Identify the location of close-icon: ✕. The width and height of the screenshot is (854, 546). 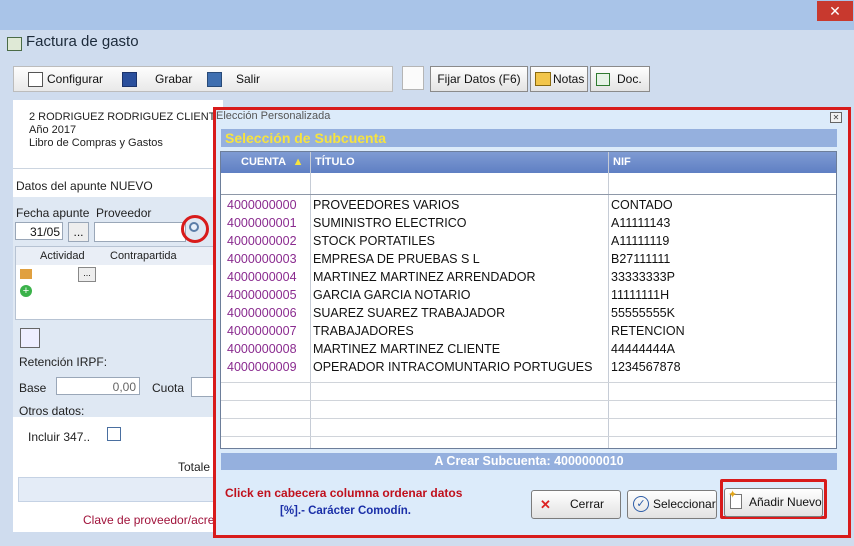
(835, 11).